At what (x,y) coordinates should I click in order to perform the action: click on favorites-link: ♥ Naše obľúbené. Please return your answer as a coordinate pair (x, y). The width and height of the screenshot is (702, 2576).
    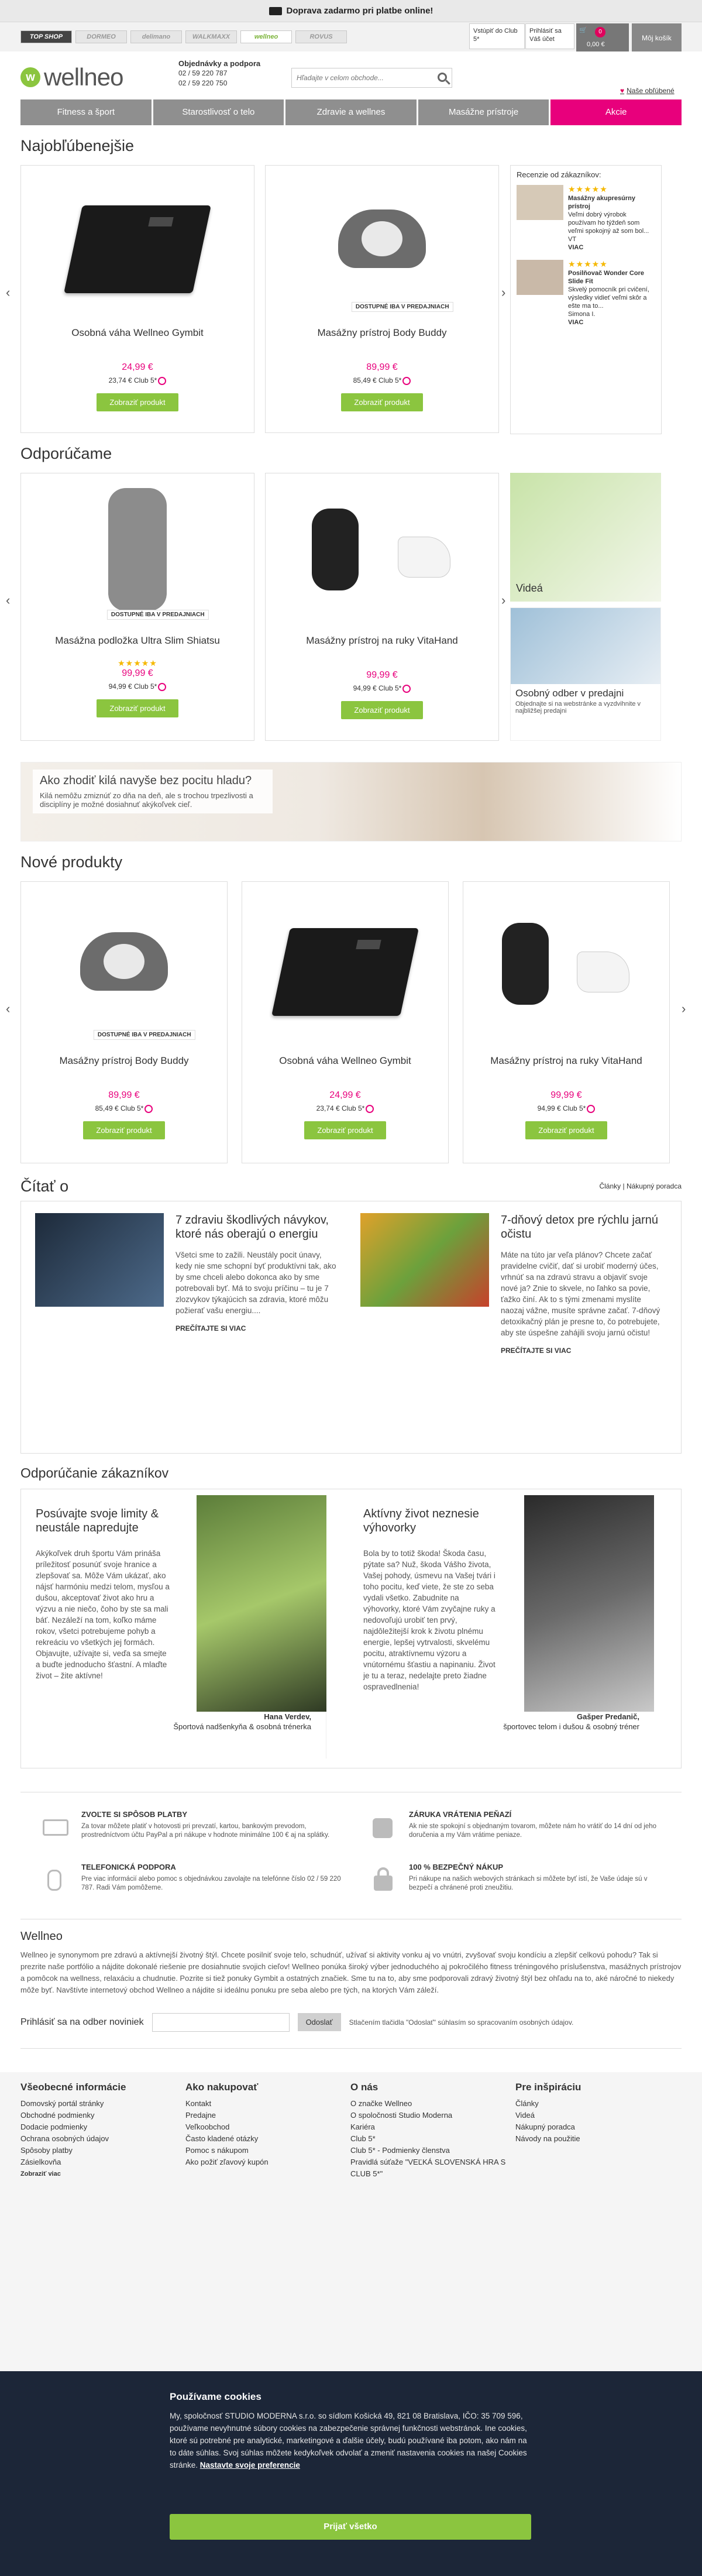
    Looking at the image, I should click on (647, 91).